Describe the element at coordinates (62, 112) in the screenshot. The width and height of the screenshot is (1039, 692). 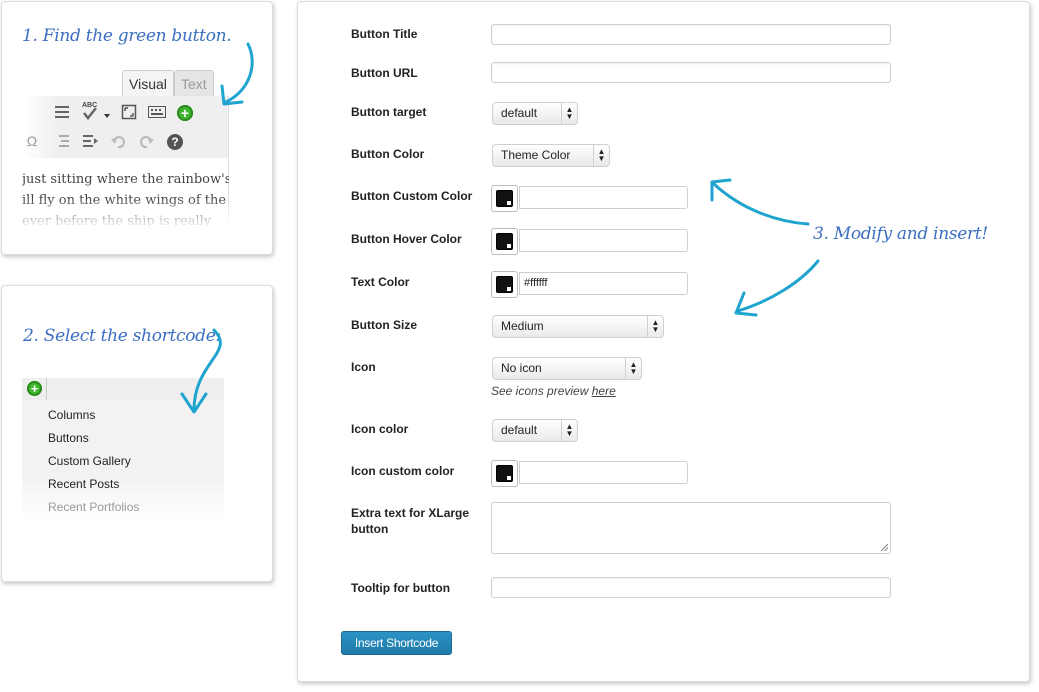
I see `horizontal-rule-icon` at that location.